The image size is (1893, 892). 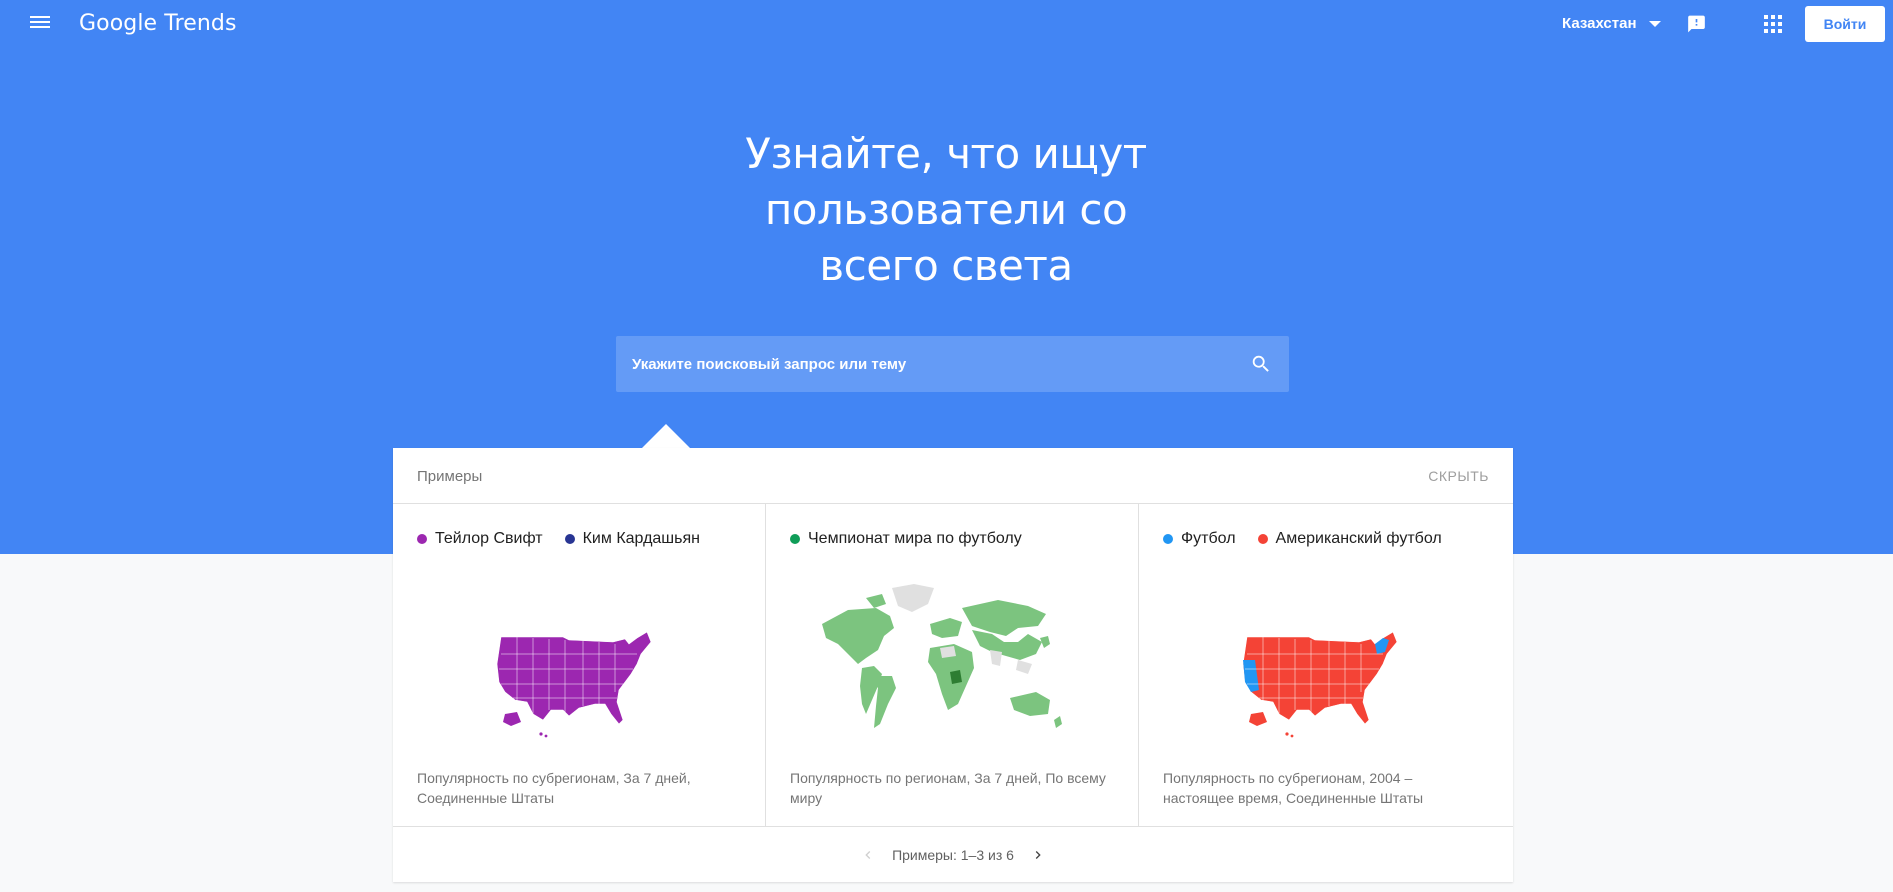 I want to click on country-label: Казахстан, so click(x=1599, y=23).